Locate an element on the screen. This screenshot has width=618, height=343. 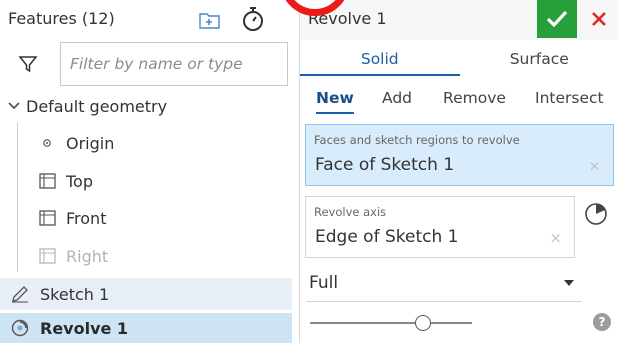
confirm-button is located at coordinates (557, 19).